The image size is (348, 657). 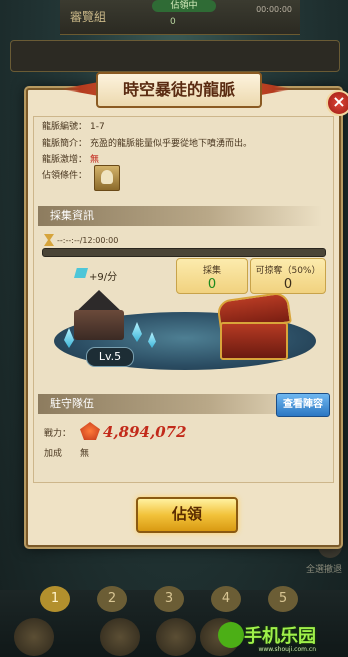 What do you see at coordinates (88, 240) in the screenshot?
I see `collect-timer: --:--:--/12:00:00` at bounding box center [88, 240].